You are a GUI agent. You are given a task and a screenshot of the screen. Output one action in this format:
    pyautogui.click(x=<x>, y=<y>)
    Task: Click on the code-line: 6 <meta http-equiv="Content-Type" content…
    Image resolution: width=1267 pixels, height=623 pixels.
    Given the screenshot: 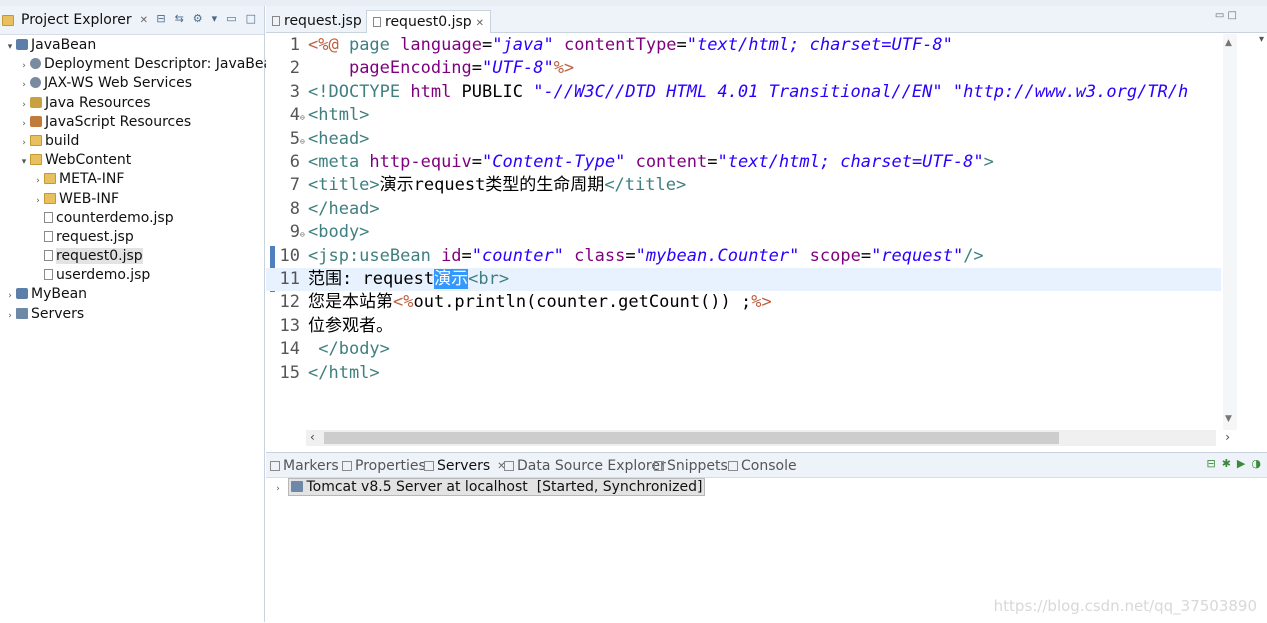 What is the action you would take?
    pyautogui.click(x=743, y=162)
    